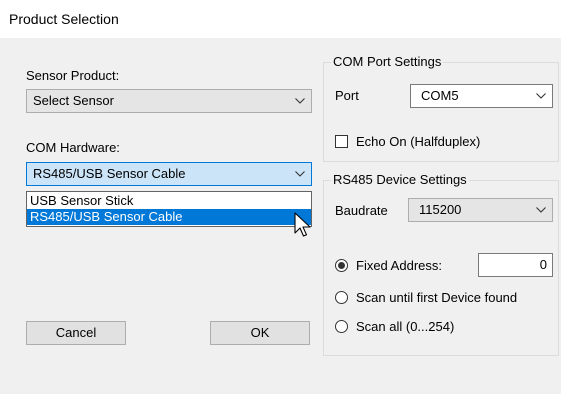 The image size is (561, 394). What do you see at coordinates (341, 141) in the screenshot?
I see `echo-on-checkbox` at bounding box center [341, 141].